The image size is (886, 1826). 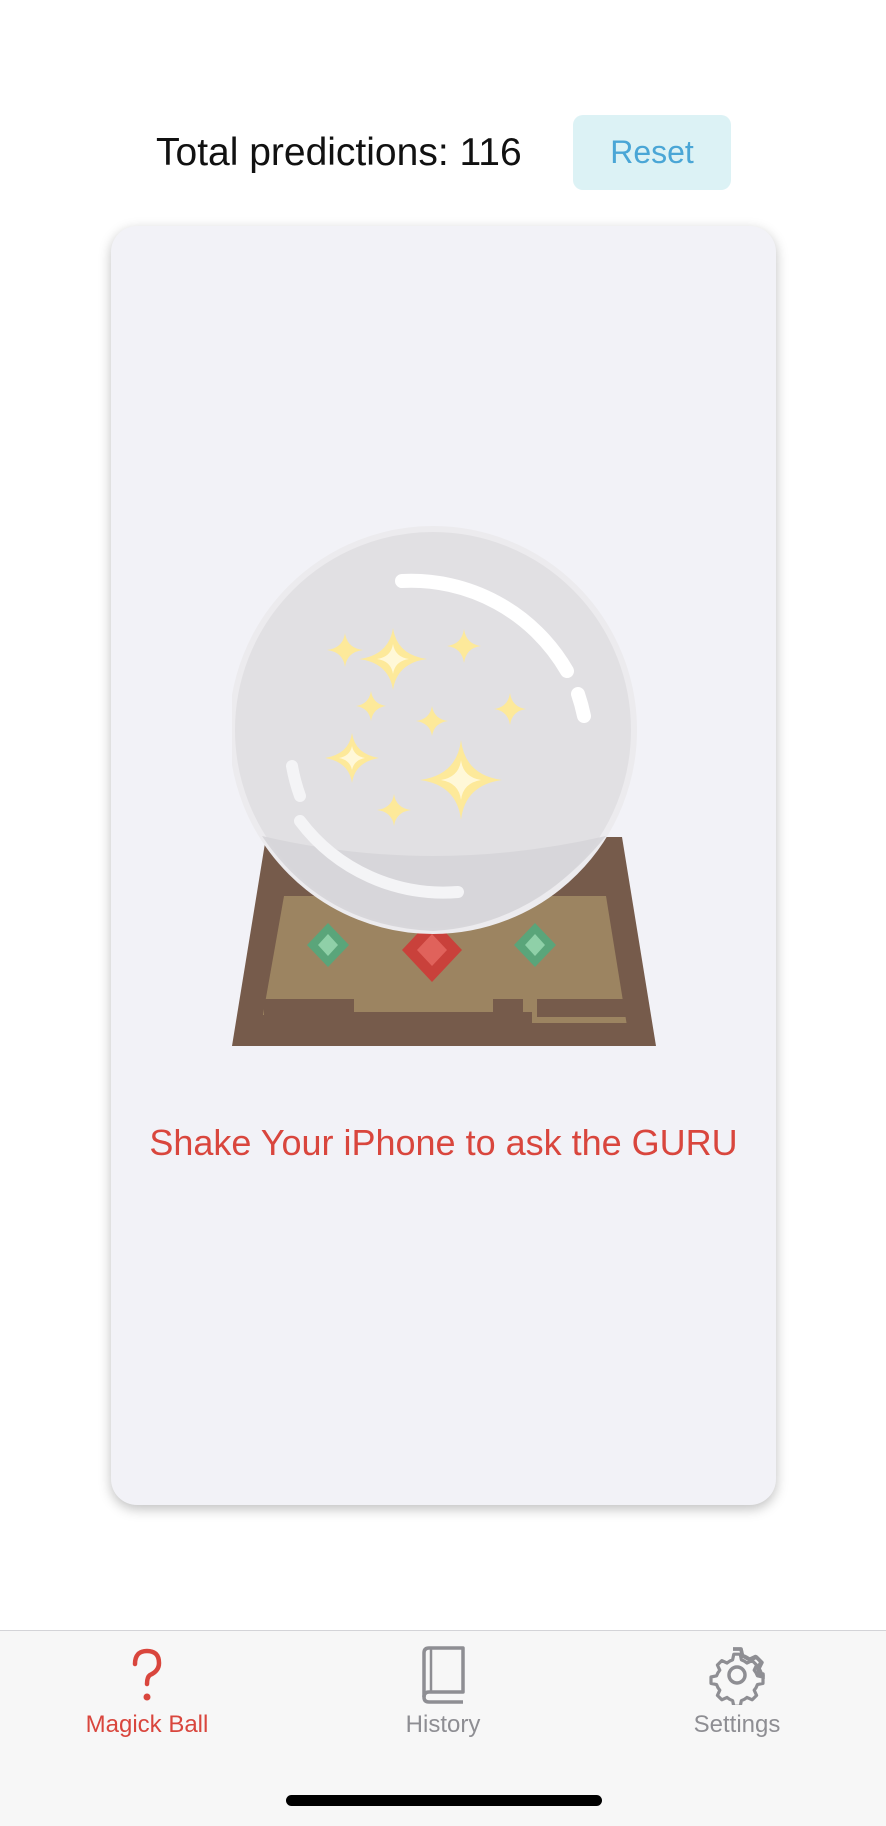 I want to click on book-icon, so click(x=443, y=1675).